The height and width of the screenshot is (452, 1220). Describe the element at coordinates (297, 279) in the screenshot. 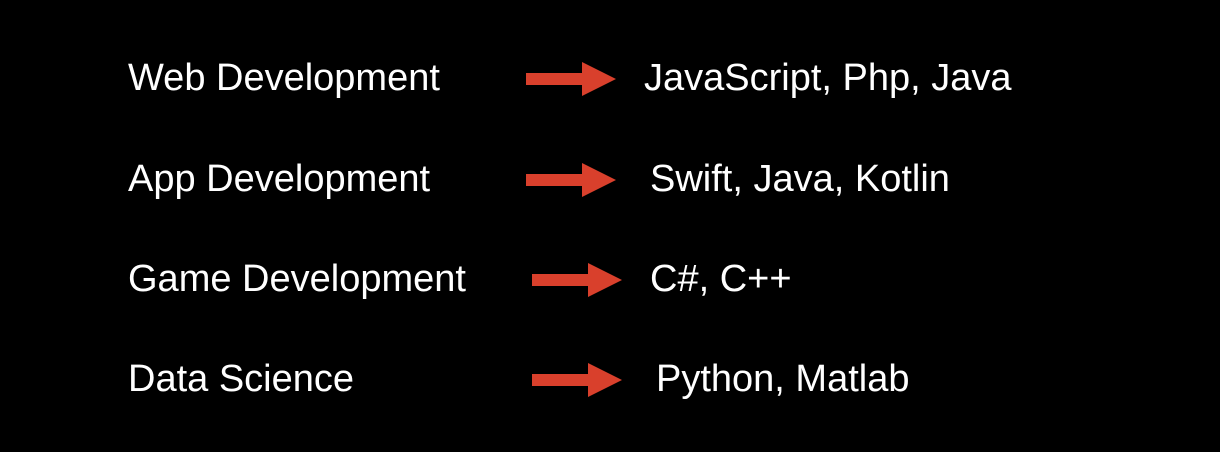

I see `field-label: Game Development` at that location.